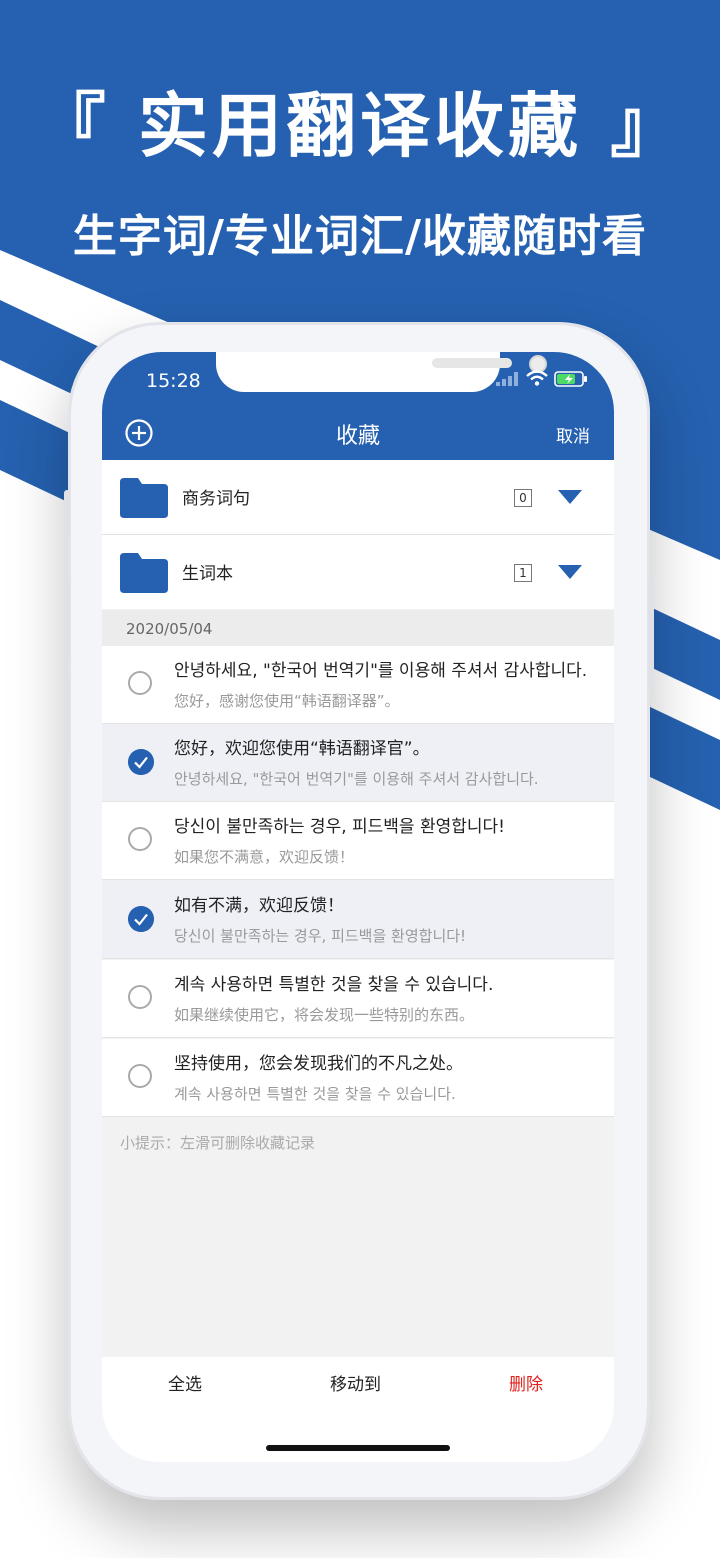 This screenshot has width=720, height=1558. I want to click on phone-volume-up, so click(67, 620).